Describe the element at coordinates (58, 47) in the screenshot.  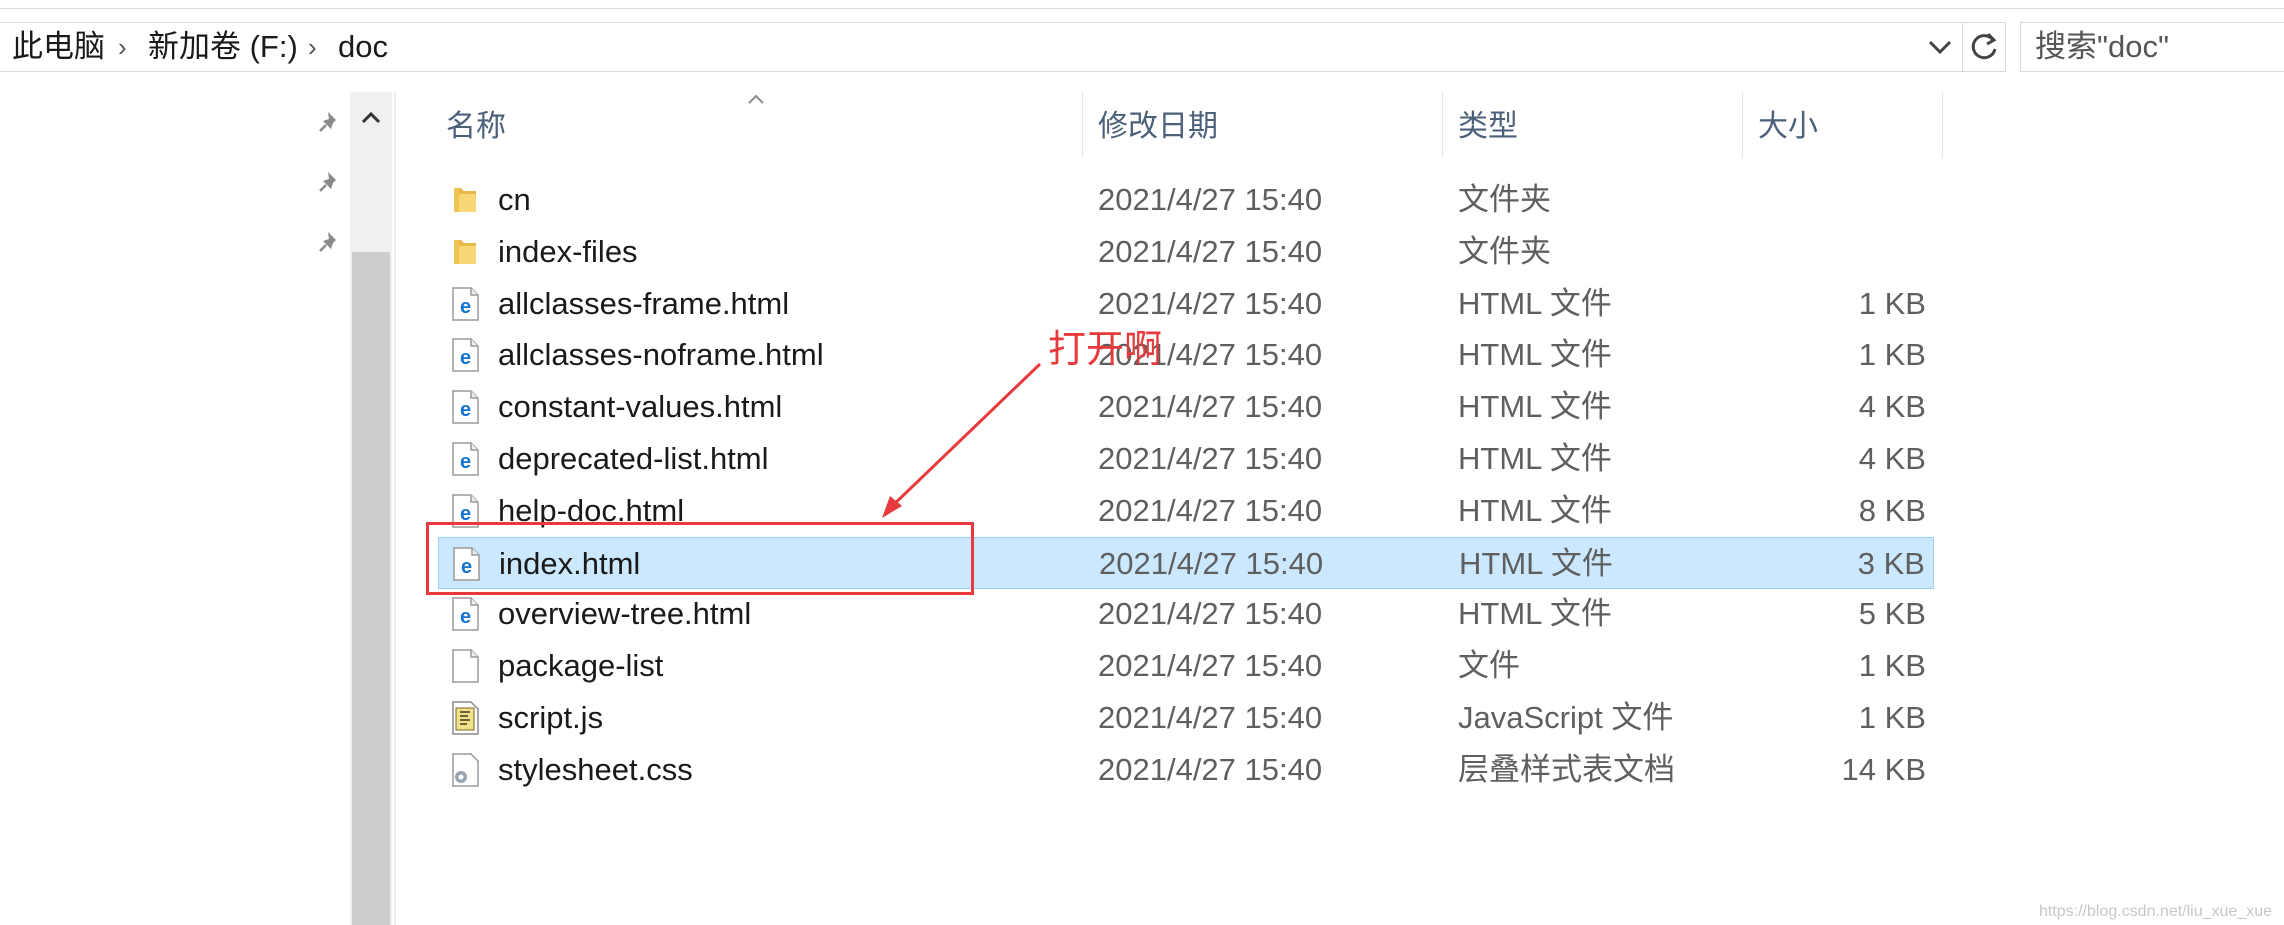
I see `breadcrumb-this-pc: 此电脑` at that location.